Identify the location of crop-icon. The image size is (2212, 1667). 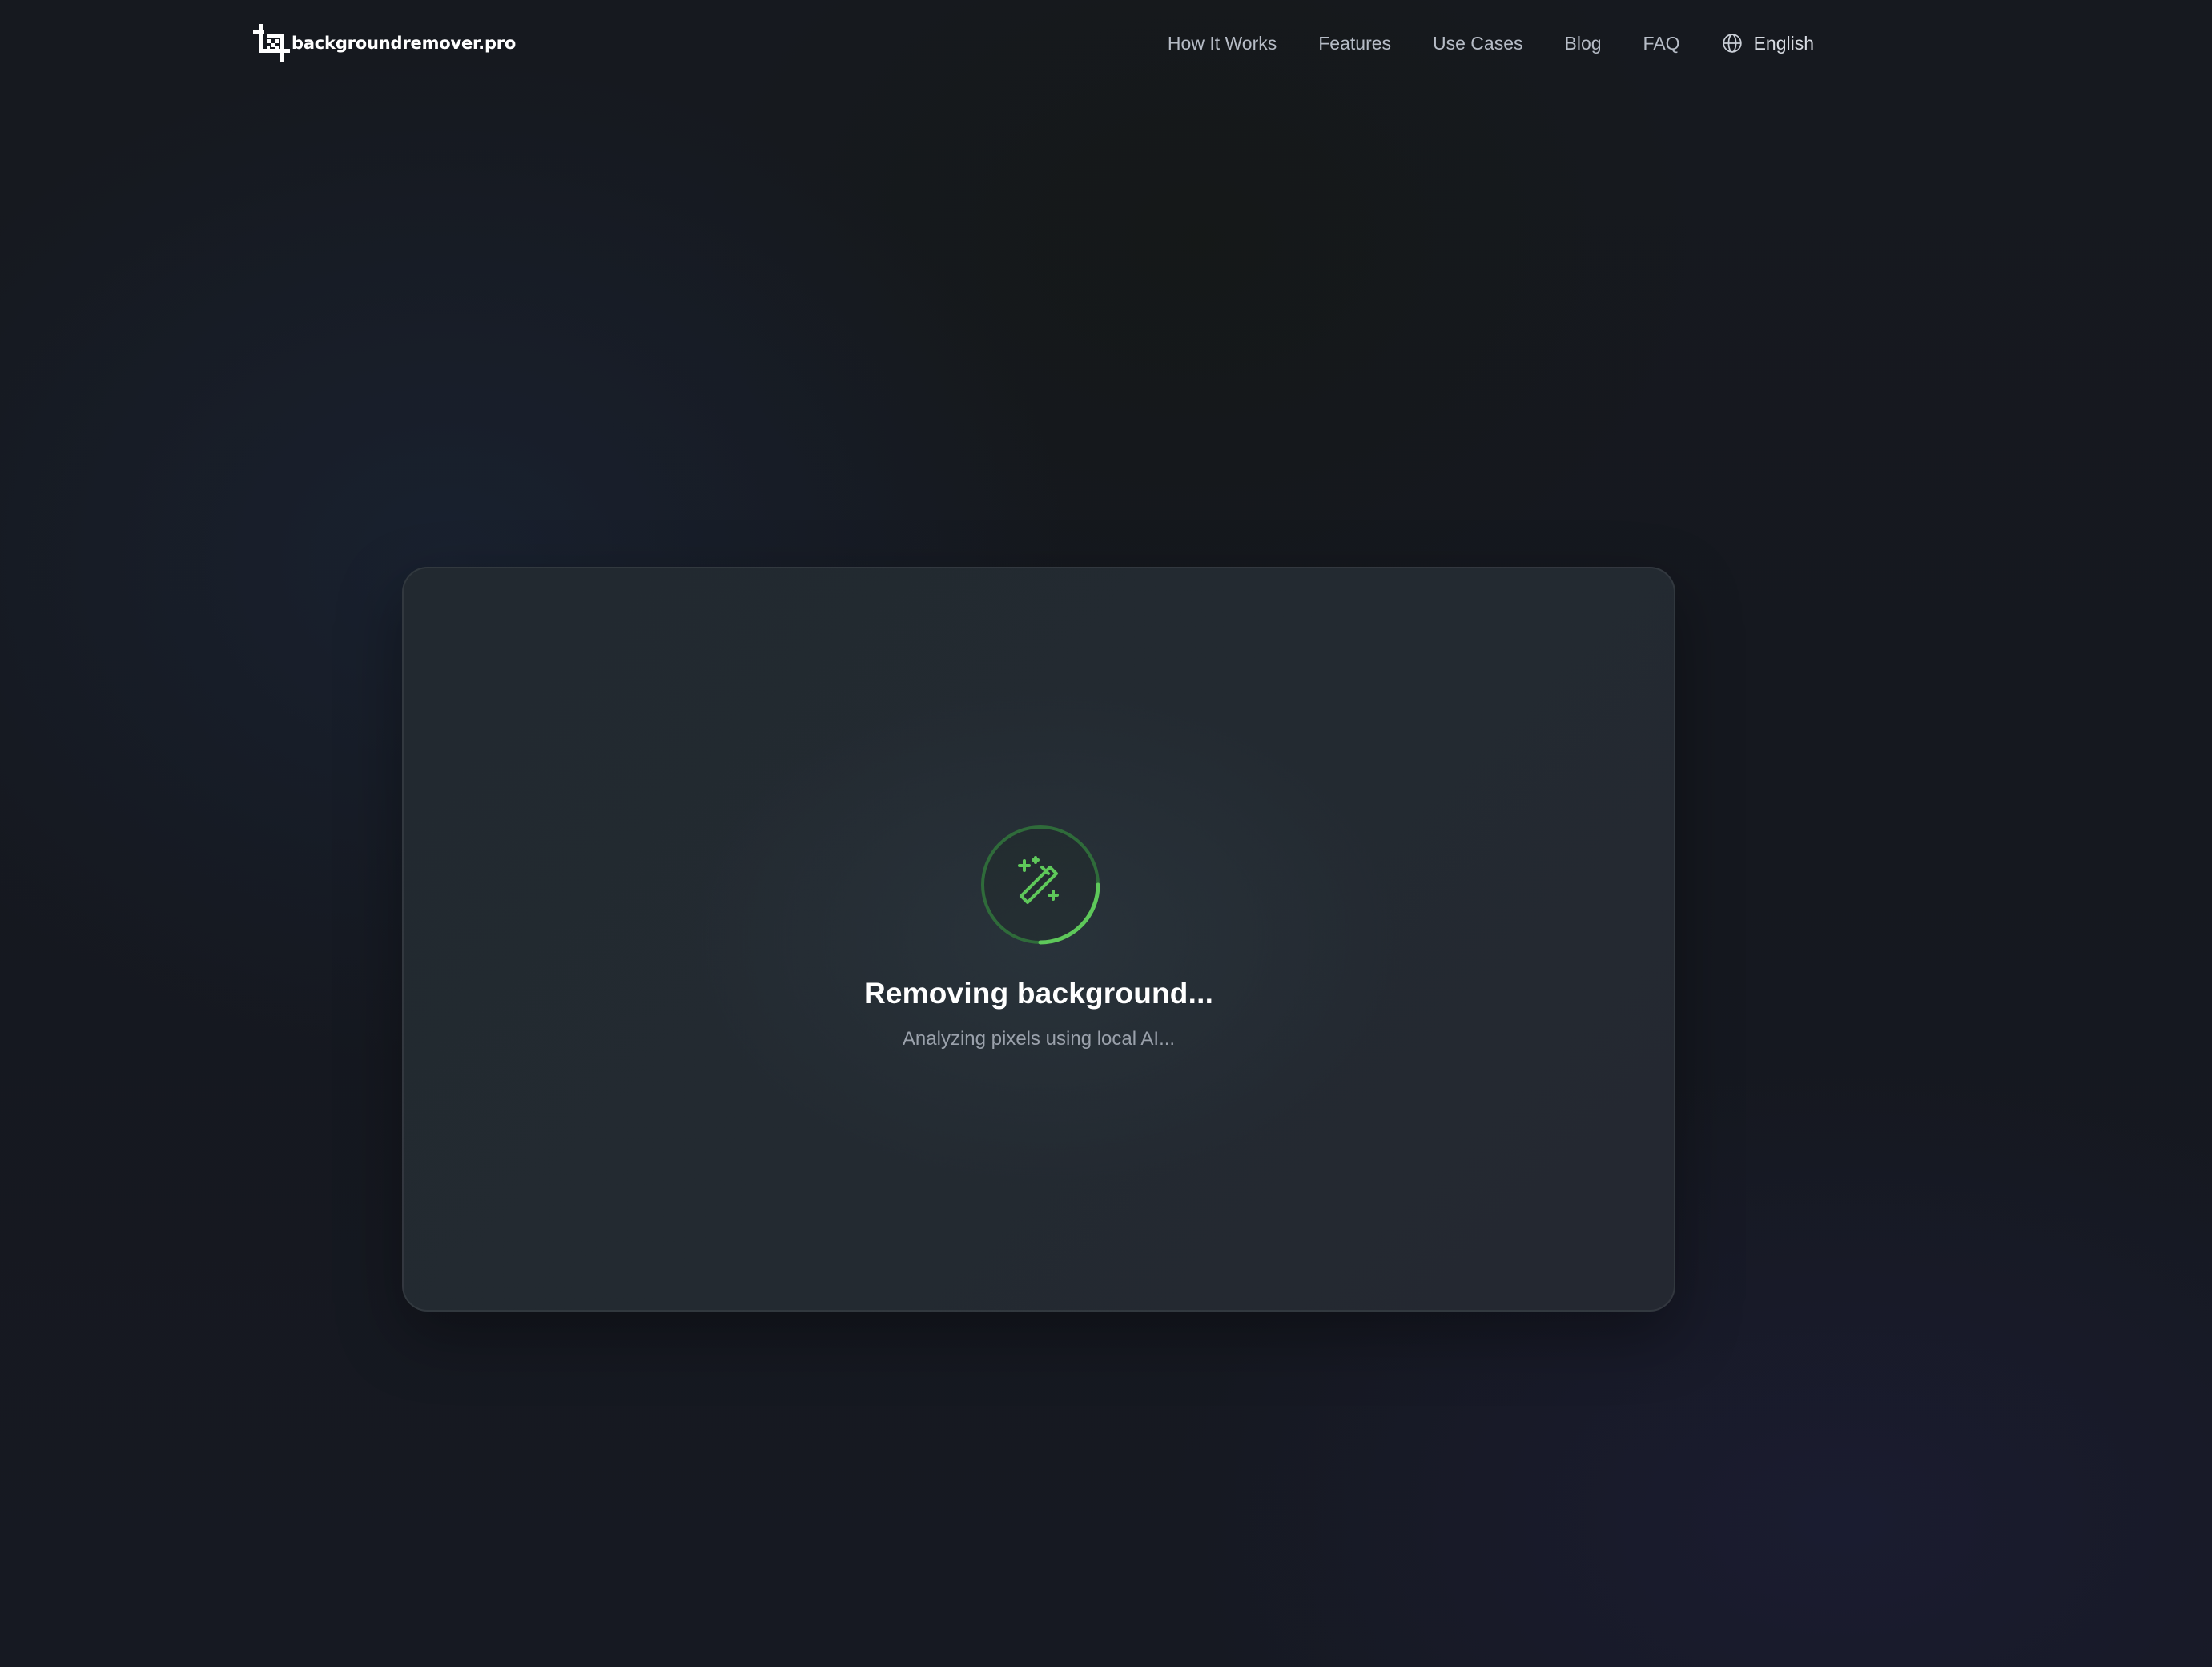
(271, 43).